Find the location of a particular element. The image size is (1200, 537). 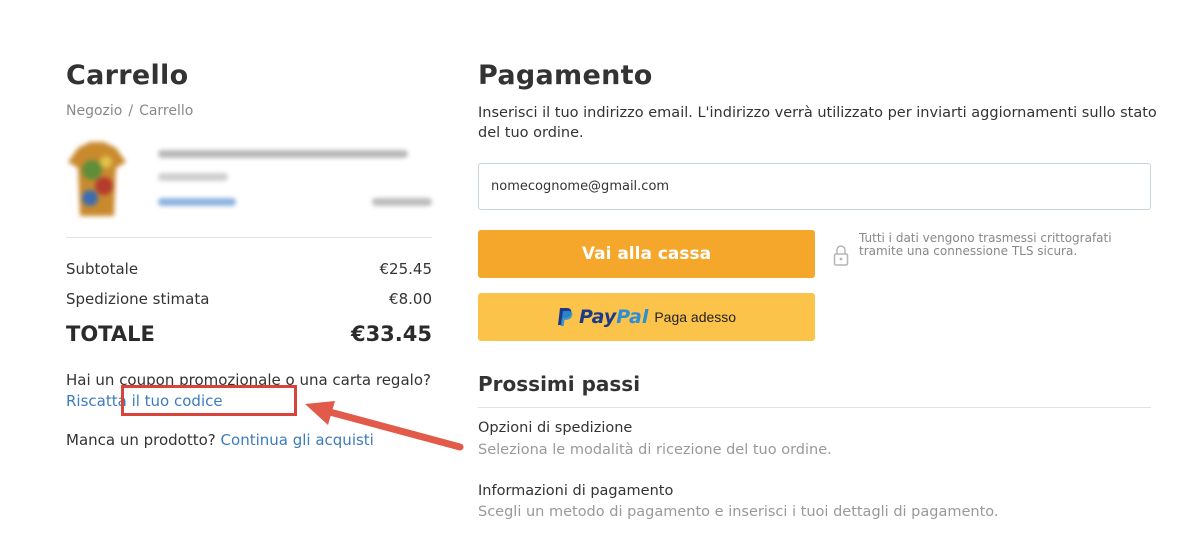

checkout-button: Vai alla cassa is located at coordinates (646, 254).